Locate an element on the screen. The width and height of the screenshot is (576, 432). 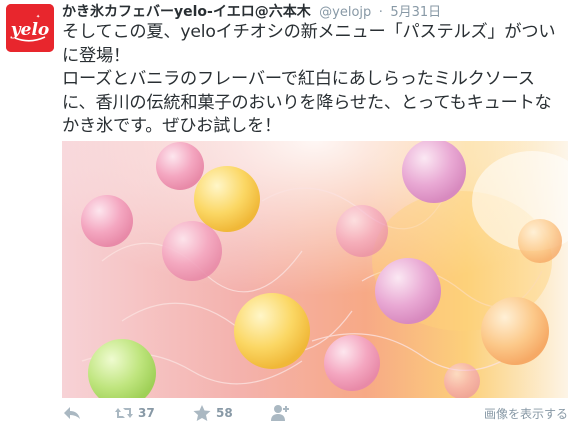
tweet-actions: 37 58 画像を表示する is located at coordinates (315, 414).